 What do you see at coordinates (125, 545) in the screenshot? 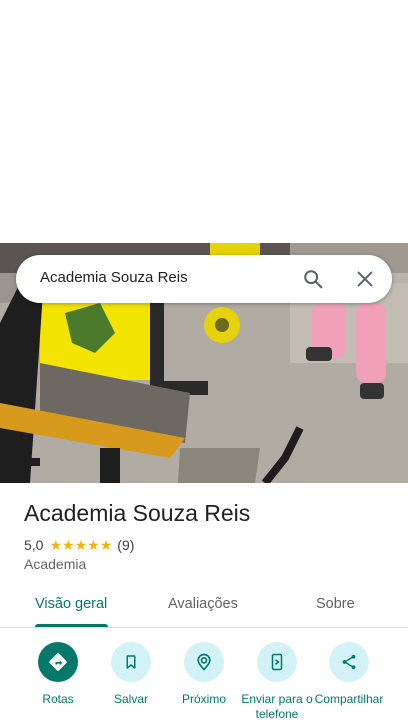
I see `review-count: (9)` at bounding box center [125, 545].